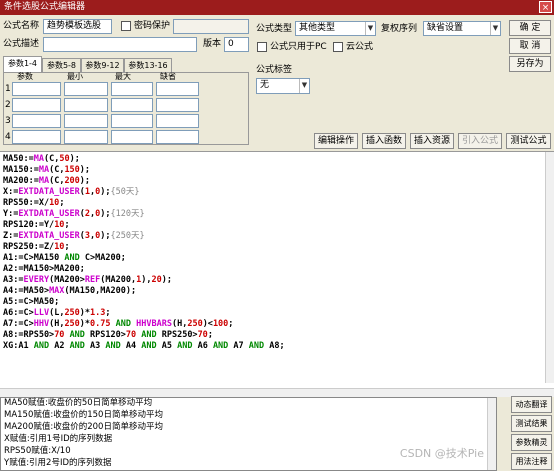 Image resolution: width=554 pixels, height=471 pixels. Describe the element at coordinates (58, 439) in the screenshot. I see `help-line: X赋值:引用1号ID的序列数据` at that location.